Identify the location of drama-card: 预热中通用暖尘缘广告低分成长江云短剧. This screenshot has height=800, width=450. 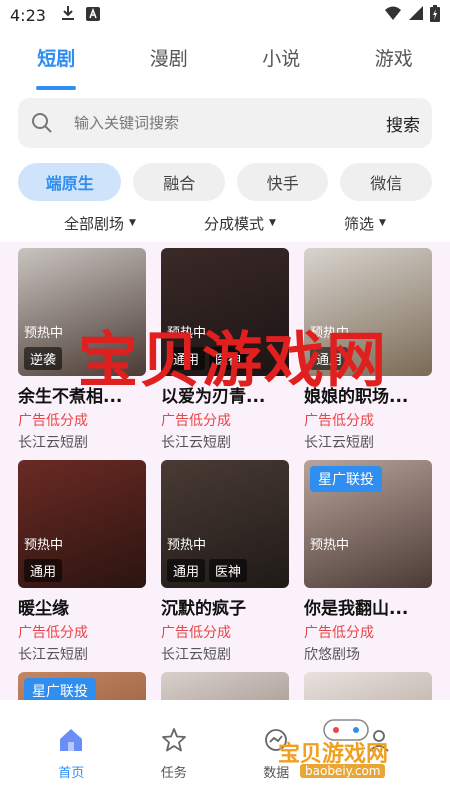
(82, 562).